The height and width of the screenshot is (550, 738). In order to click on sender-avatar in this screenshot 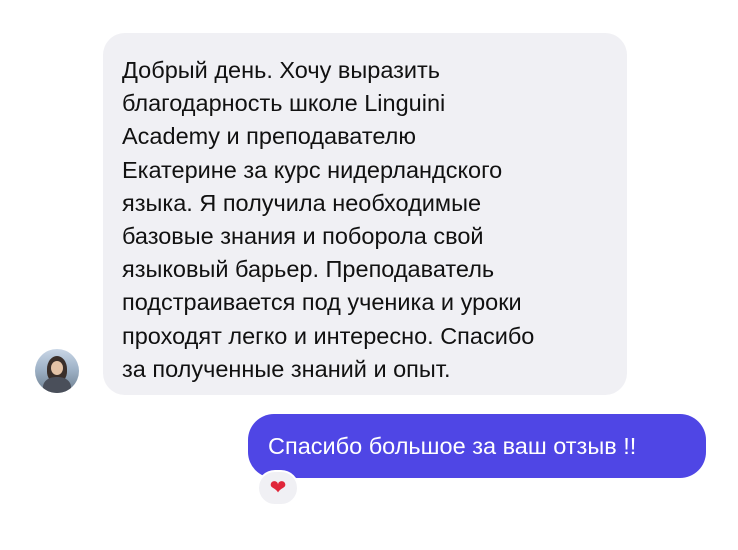, I will do `click(57, 371)`.